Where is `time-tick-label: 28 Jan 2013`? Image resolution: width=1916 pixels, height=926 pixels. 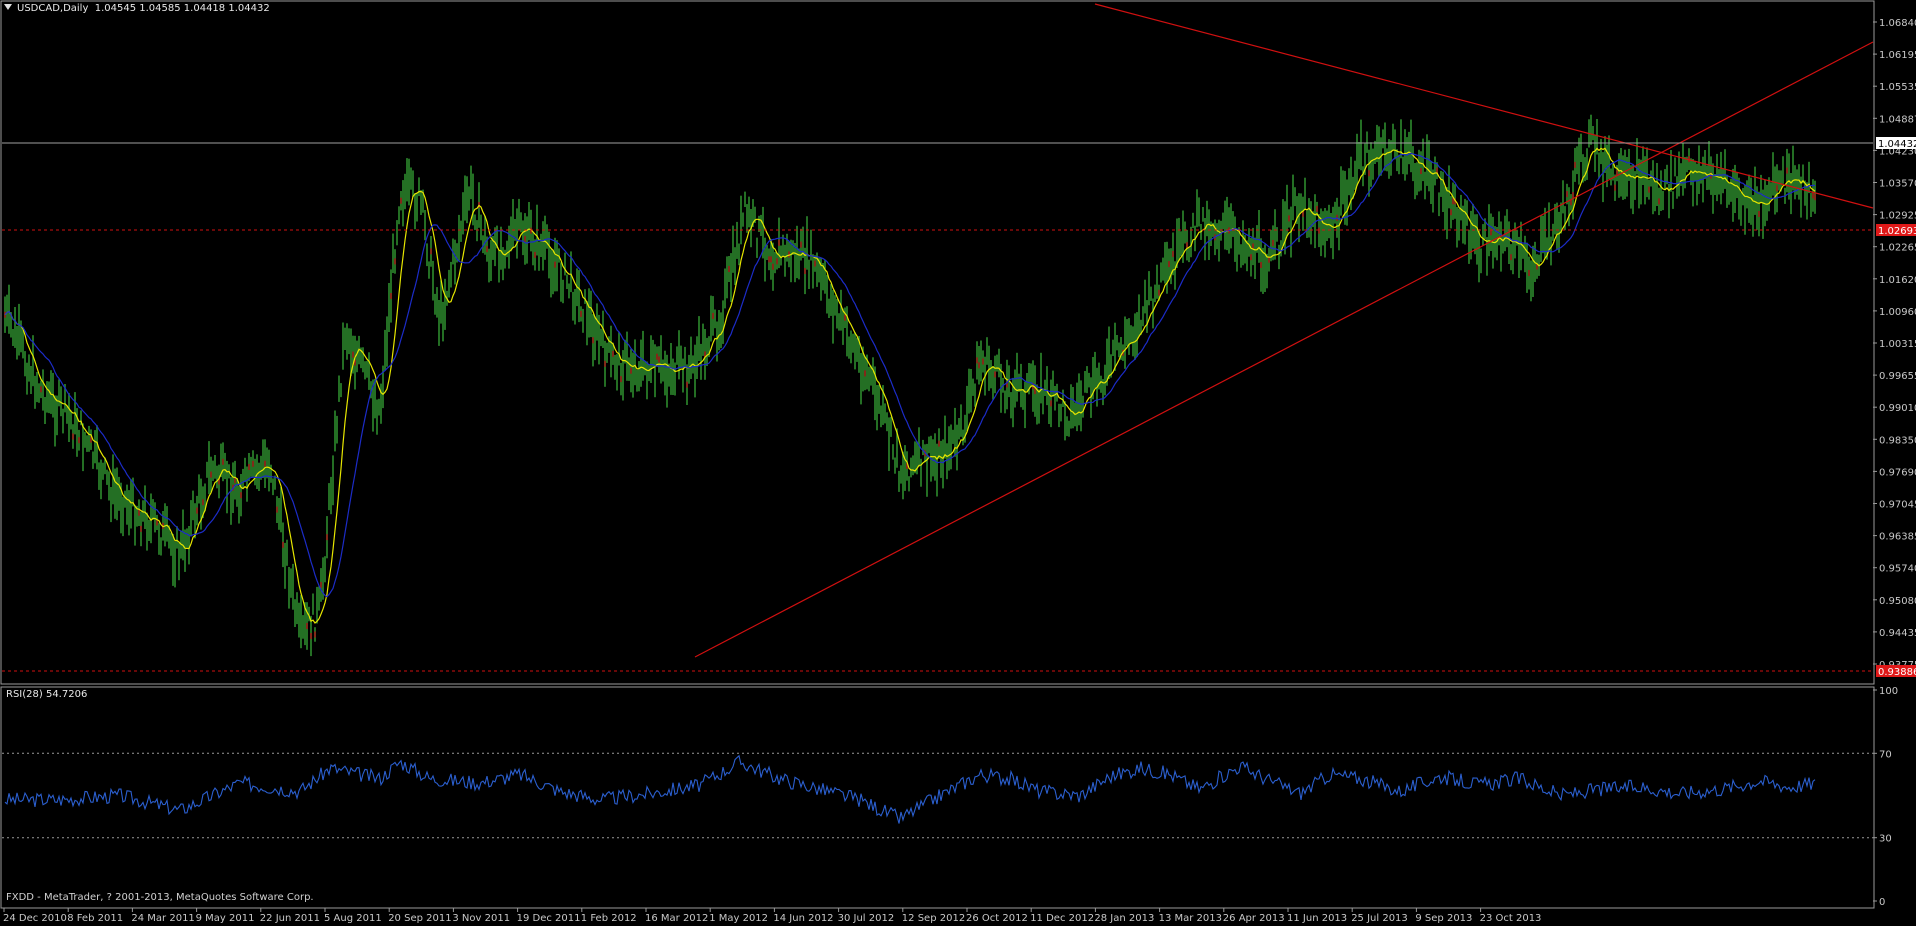 time-tick-label: 28 Jan 2013 is located at coordinates (1124, 918).